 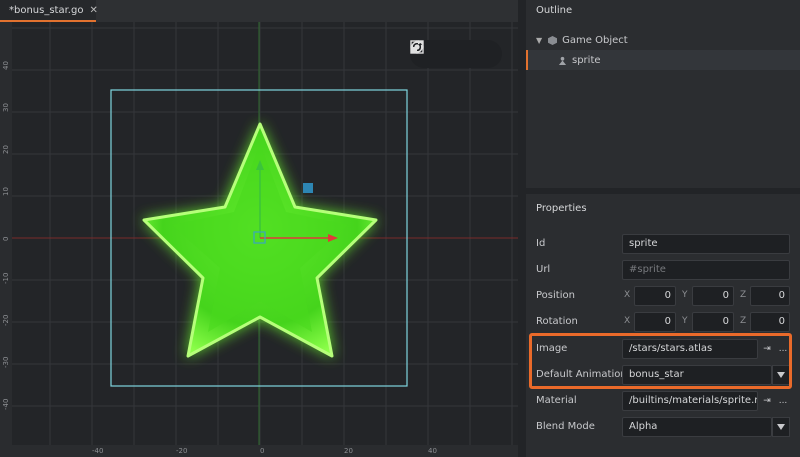 What do you see at coordinates (706, 270) in the screenshot?
I see `url-field: #sprite` at bounding box center [706, 270].